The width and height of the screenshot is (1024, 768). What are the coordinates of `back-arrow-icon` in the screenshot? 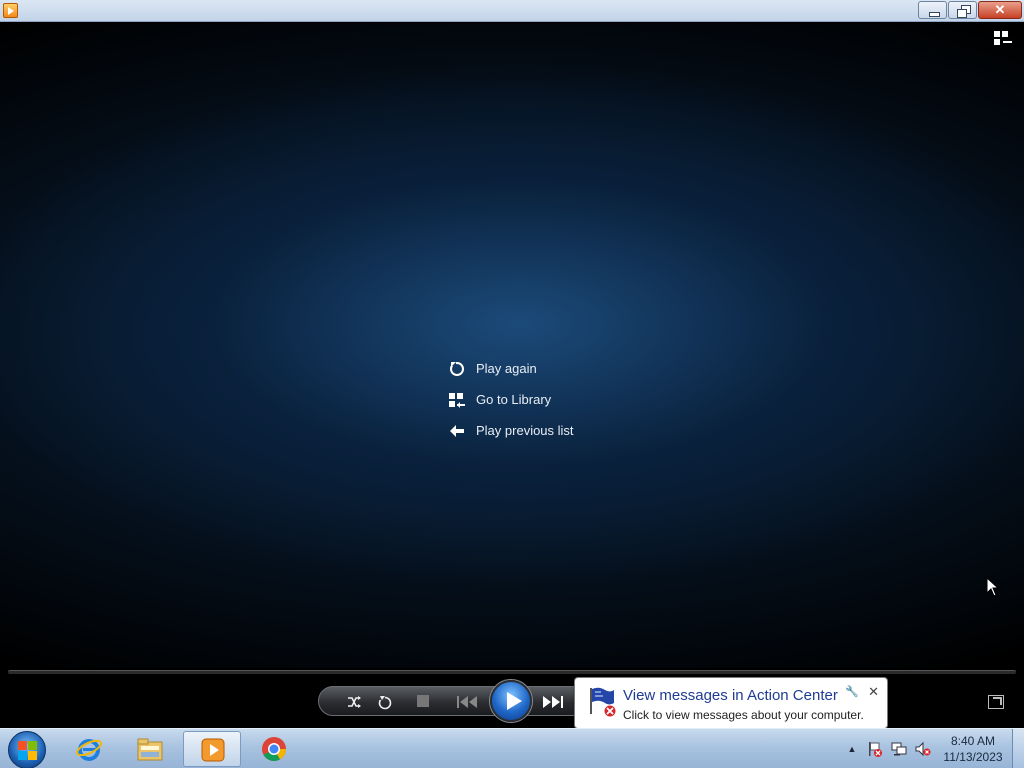 It's located at (457, 430).